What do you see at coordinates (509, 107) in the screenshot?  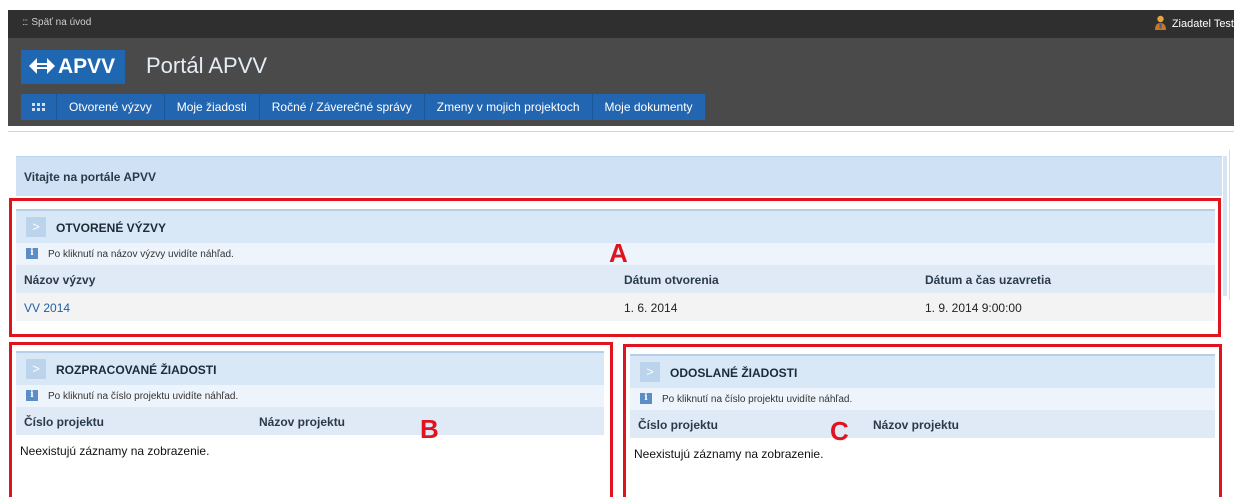 I see `nav-item-project-changes: Zmeny v mojich projektoch` at bounding box center [509, 107].